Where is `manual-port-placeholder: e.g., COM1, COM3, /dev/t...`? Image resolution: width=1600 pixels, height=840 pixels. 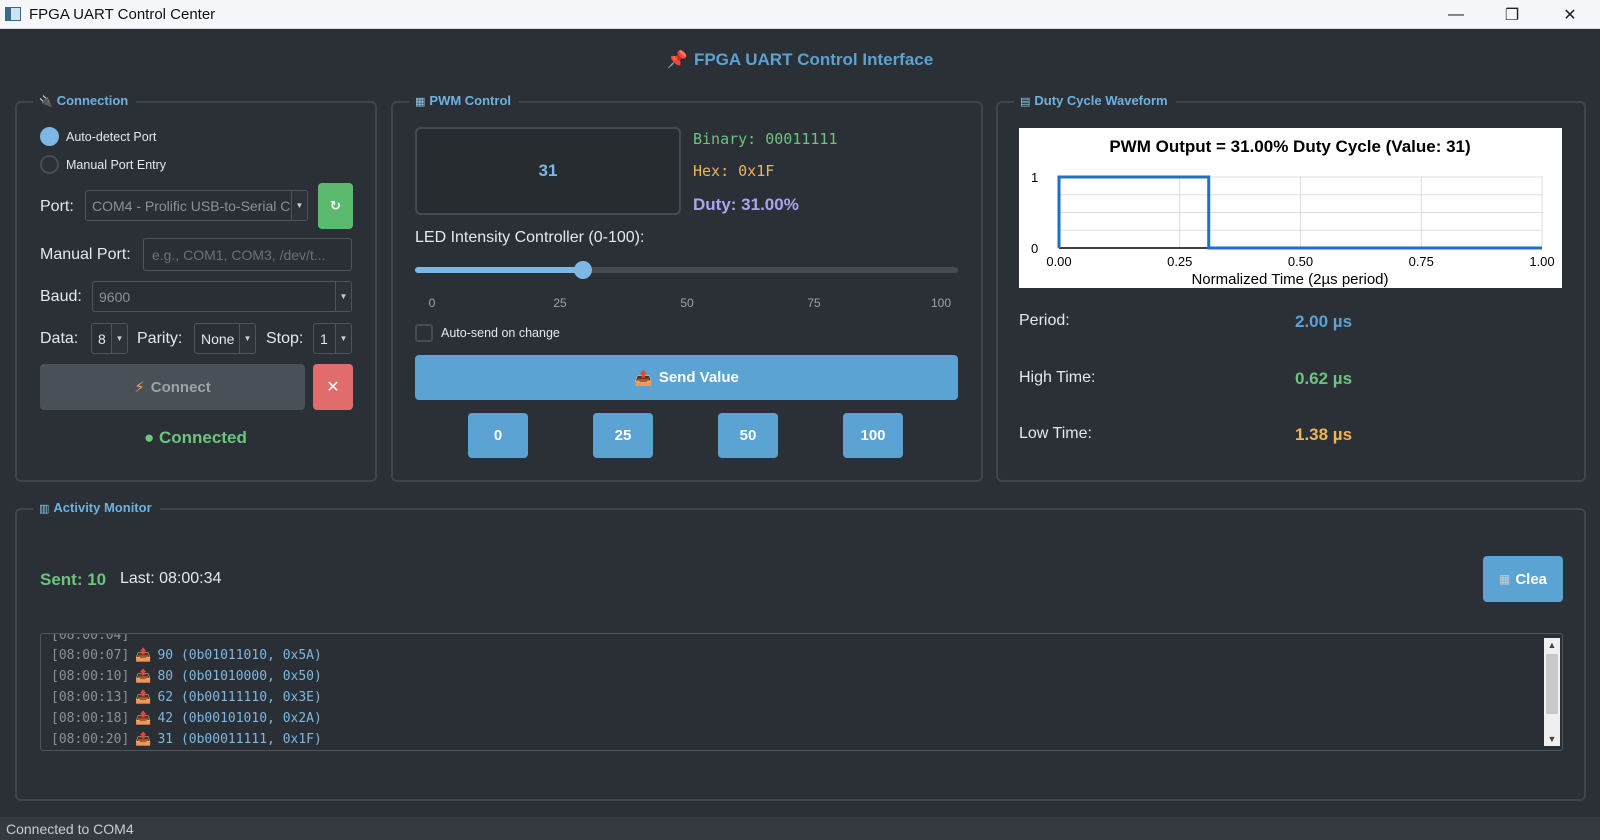
manual-port-placeholder: e.g., COM1, COM3, /dev/t... is located at coordinates (239, 254).